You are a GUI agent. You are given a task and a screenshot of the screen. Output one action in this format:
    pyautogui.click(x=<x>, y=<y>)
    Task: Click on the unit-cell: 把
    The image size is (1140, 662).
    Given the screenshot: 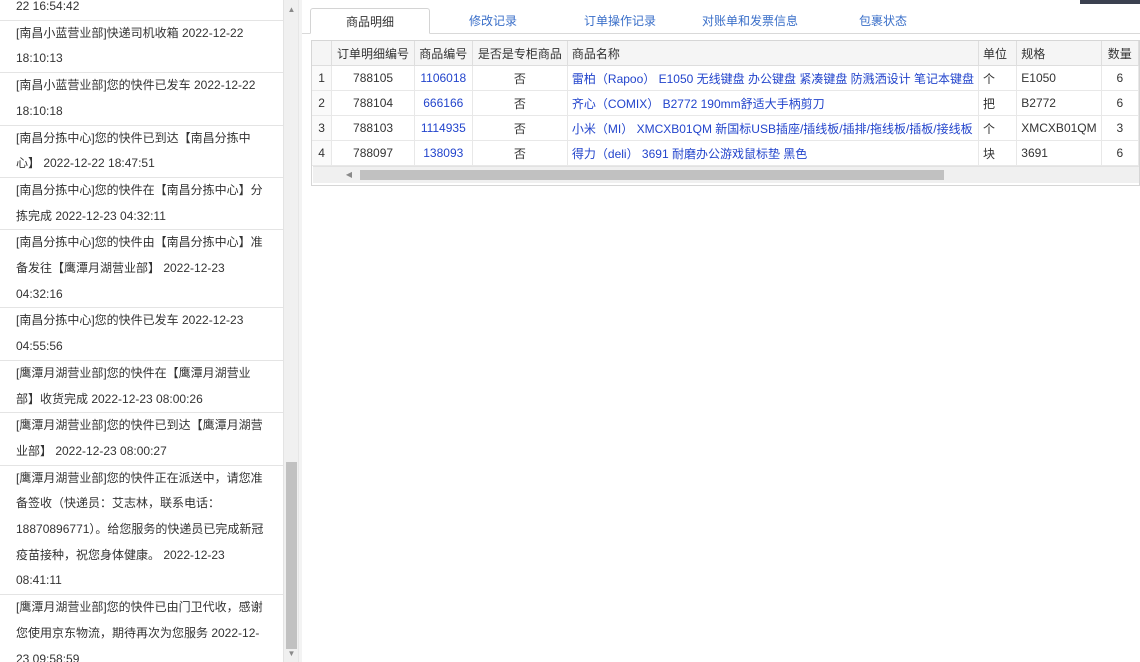 What is the action you would take?
    pyautogui.click(x=998, y=103)
    